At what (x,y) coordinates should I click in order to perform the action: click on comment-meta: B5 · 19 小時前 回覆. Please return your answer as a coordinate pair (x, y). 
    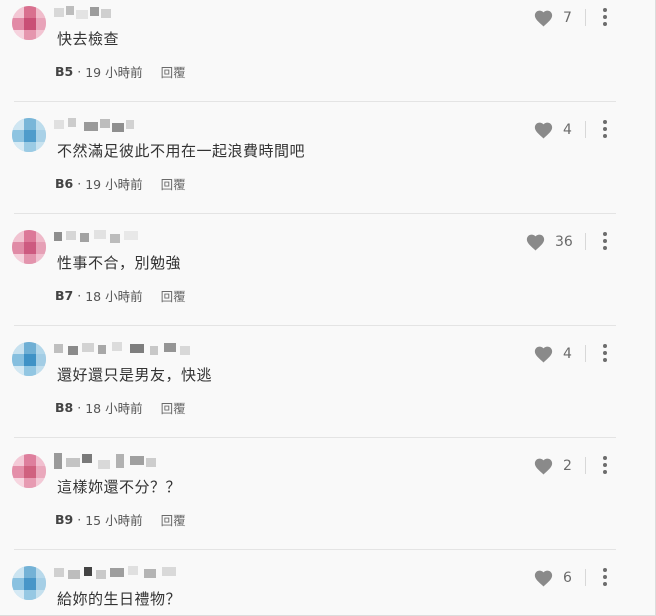
    Looking at the image, I should click on (120, 71).